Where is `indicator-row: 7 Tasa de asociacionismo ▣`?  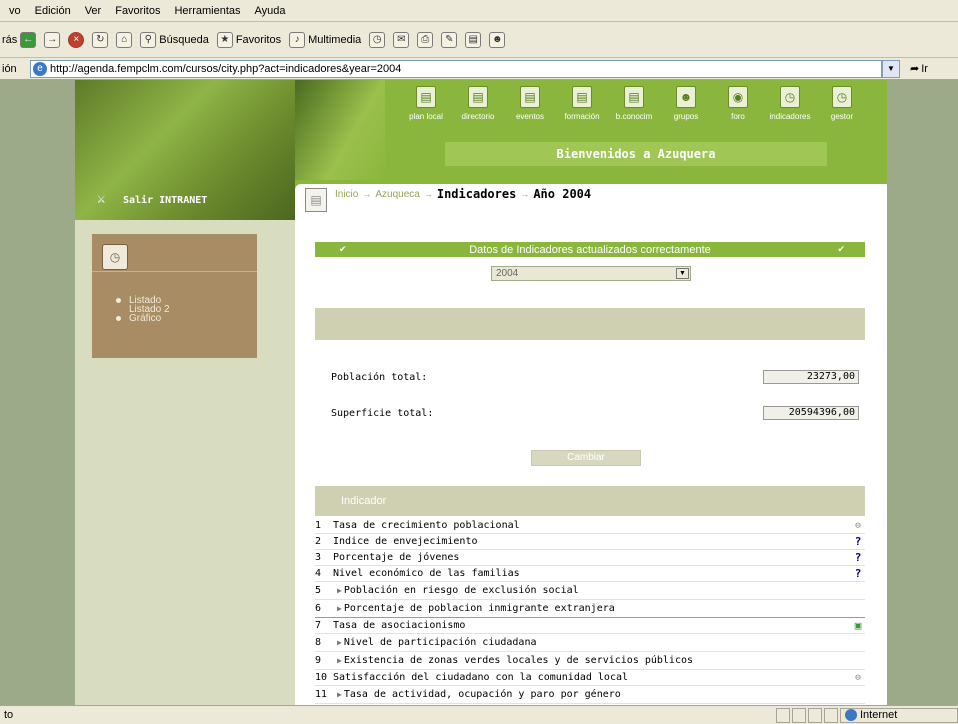 indicator-row: 7 Tasa de asociacionismo ▣ is located at coordinates (590, 626).